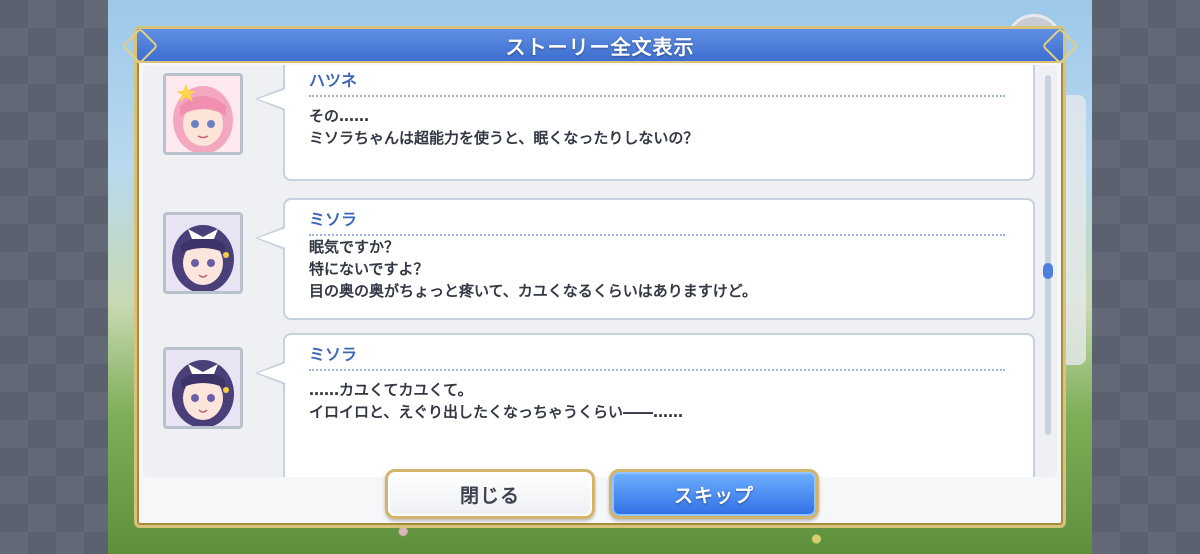  Describe the element at coordinates (659, 127) in the screenshot. I see `dialogue-text: その…… ミソラちゃんは超能力を使うと、眠くなったりしないの？` at that location.